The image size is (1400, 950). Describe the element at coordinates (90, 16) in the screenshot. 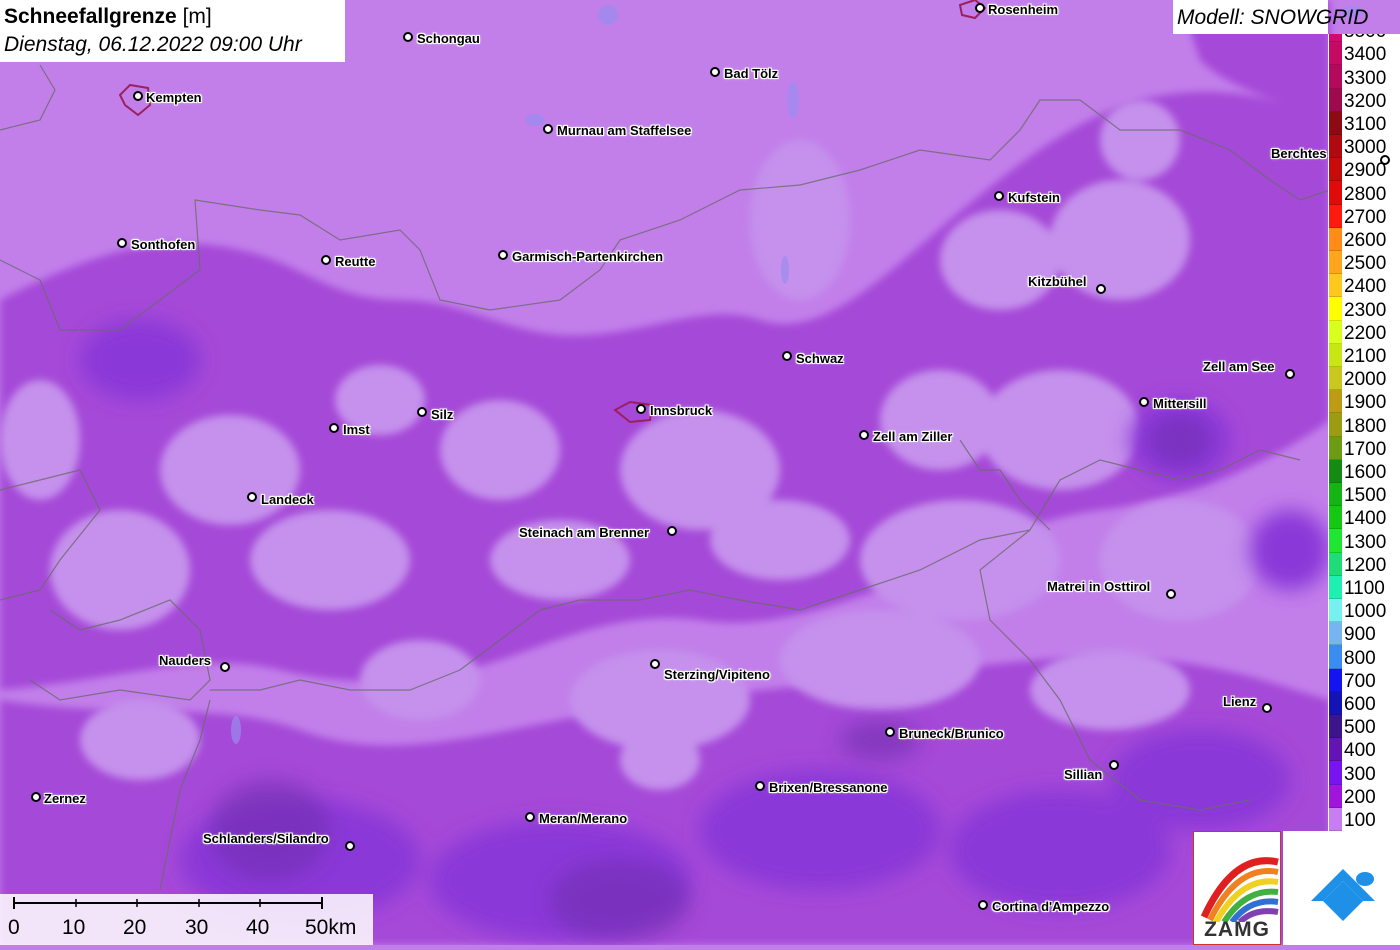

I see `title-text: Schneefallgrenze` at that location.